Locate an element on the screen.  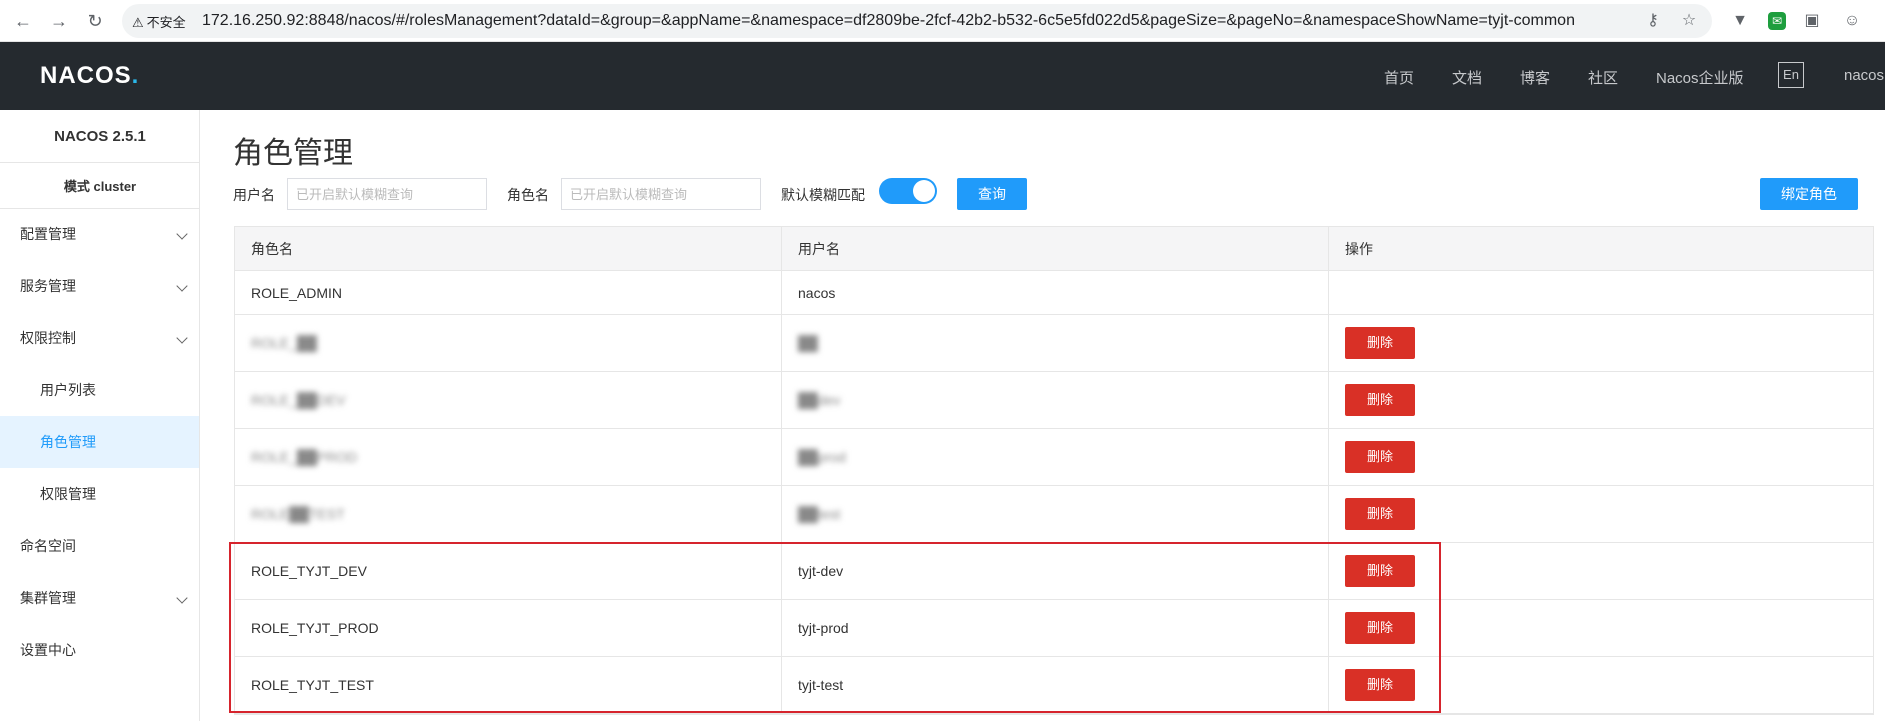
extension-chat-icon: ✉ is located at coordinates (1777, 21).